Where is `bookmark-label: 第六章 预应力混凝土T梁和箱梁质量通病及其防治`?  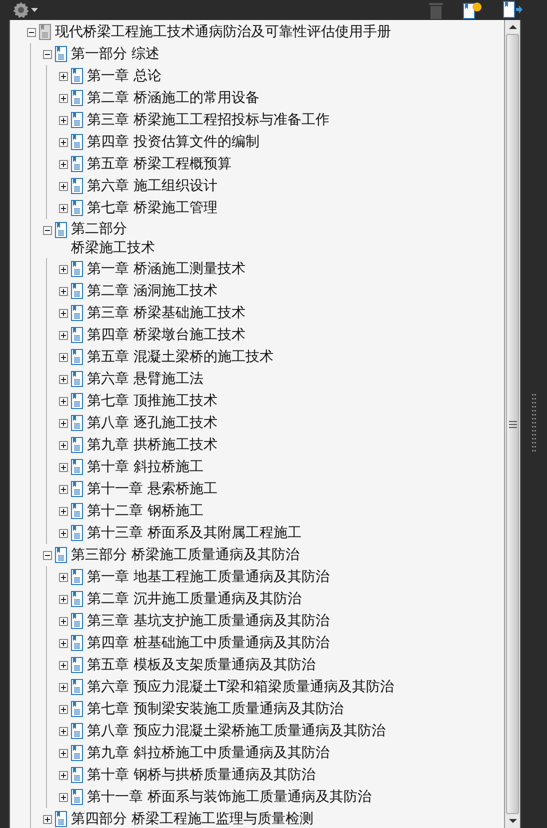 bookmark-label: 第六章 预应力混凝土T梁和箱梁质量通病及其防治 is located at coordinates (240, 687).